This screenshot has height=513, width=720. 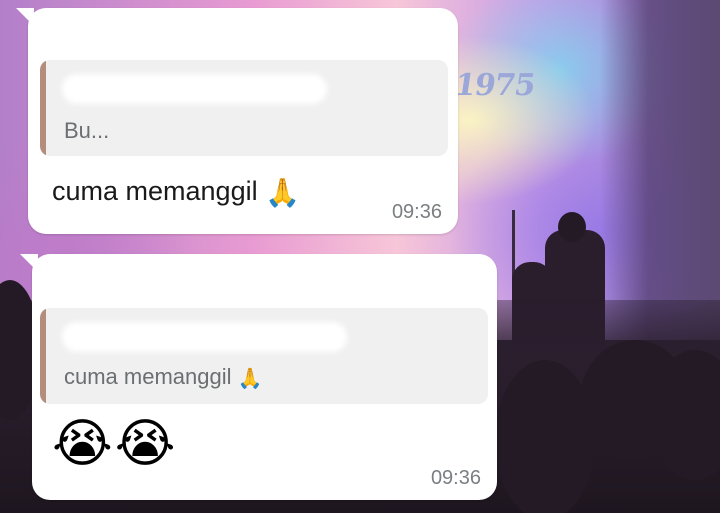 I want to click on message-text-content: cuma memanggil, so click(x=155, y=191).